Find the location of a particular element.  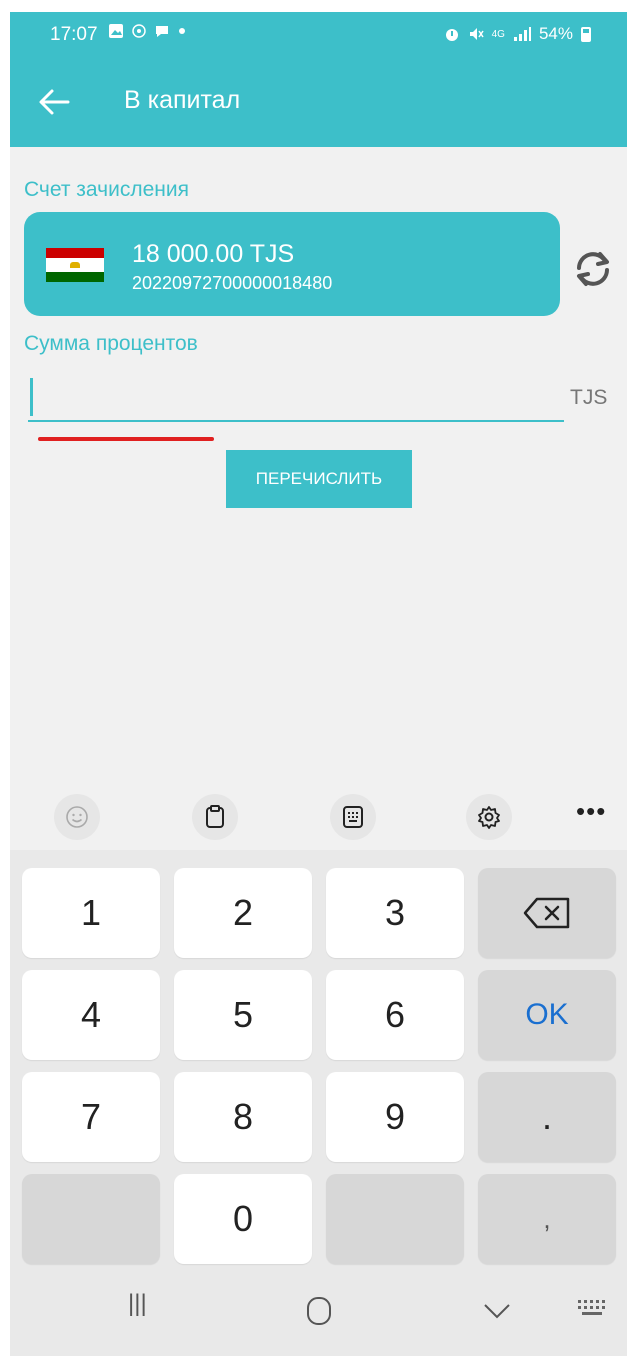

currency-label: TJS is located at coordinates (589, 397).